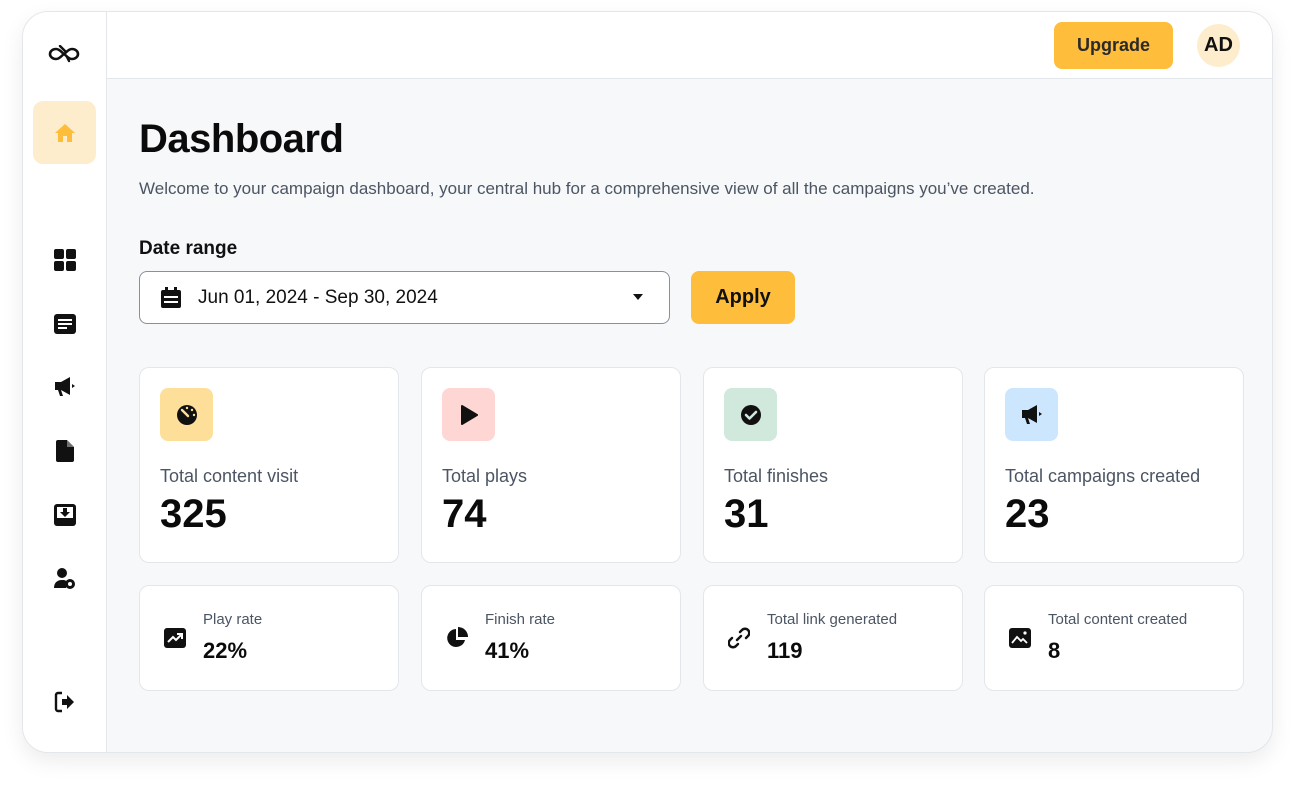 The height and width of the screenshot is (787, 1296). I want to click on rate-value: 8, so click(1054, 650).